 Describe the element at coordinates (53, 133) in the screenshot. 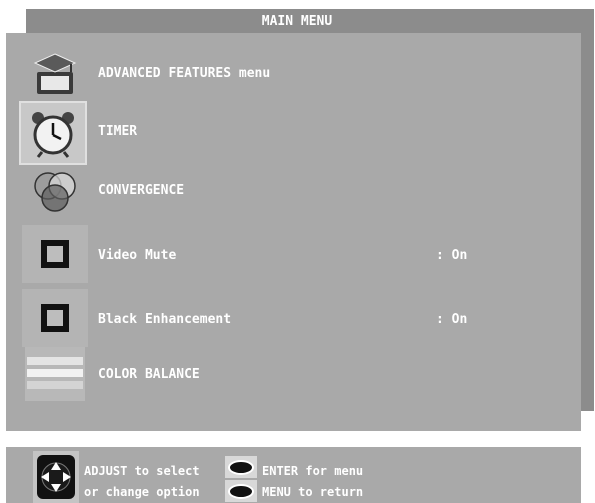

I see `alarm-clock-icon` at that location.